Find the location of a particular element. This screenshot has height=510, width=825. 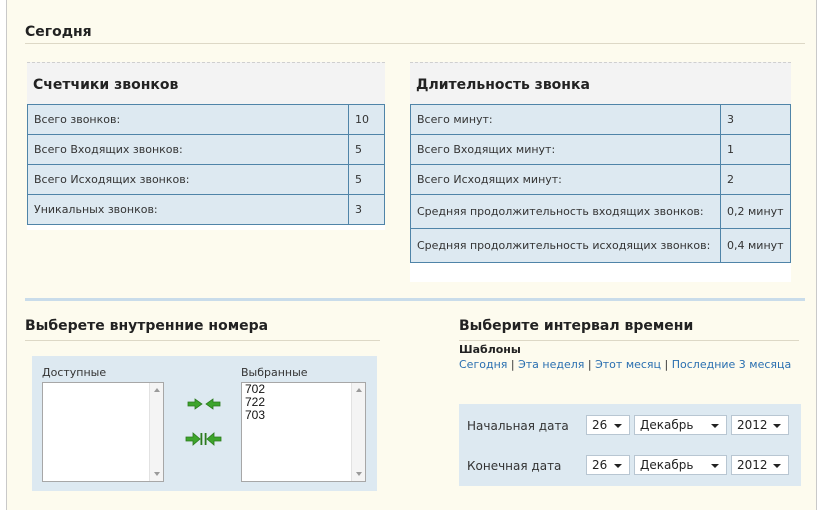

extensions-divider is located at coordinates (202, 340).